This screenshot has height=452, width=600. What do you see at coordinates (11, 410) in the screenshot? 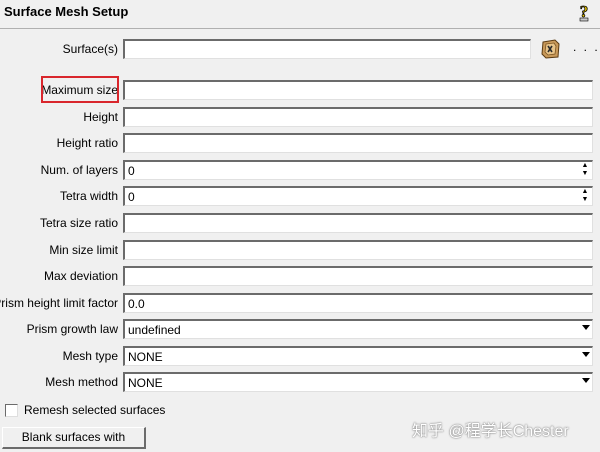
I see `remesh-checkbox` at bounding box center [11, 410].